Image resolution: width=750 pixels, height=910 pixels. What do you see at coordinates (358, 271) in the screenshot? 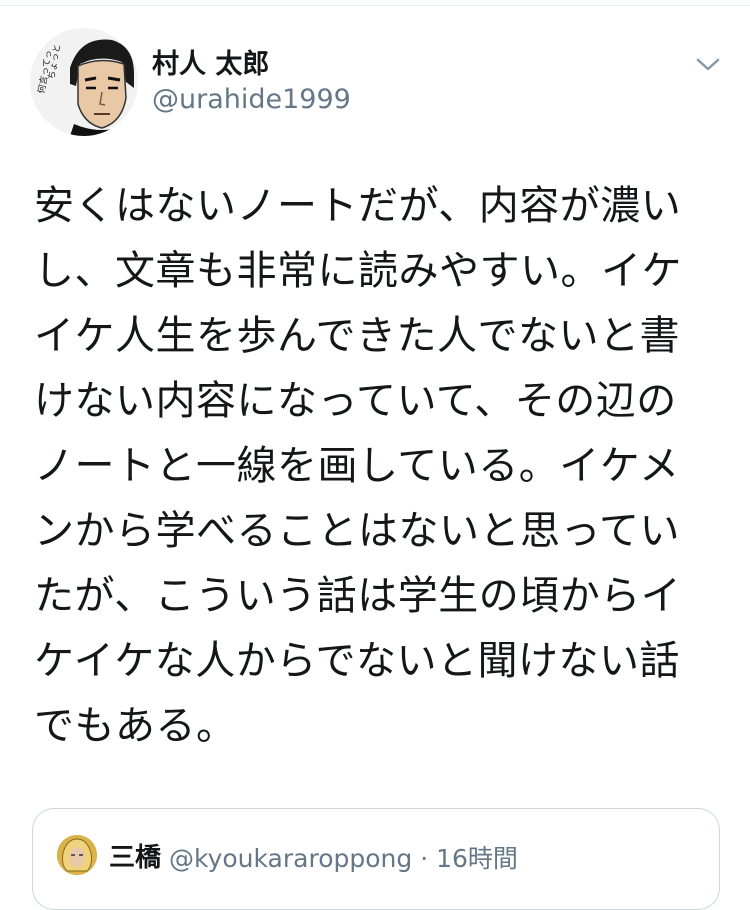
I see `tweet-text-line: し、文章も非常に読みやすい。イケ` at bounding box center [358, 271].